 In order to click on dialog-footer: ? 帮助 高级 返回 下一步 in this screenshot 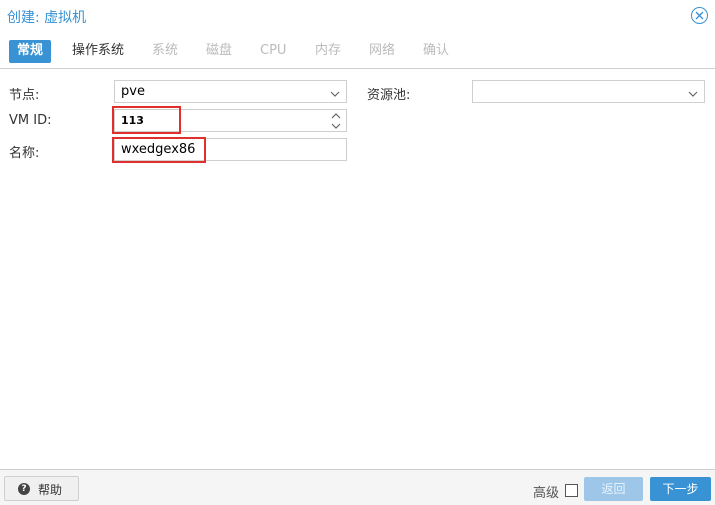, I will do `click(357, 487)`.